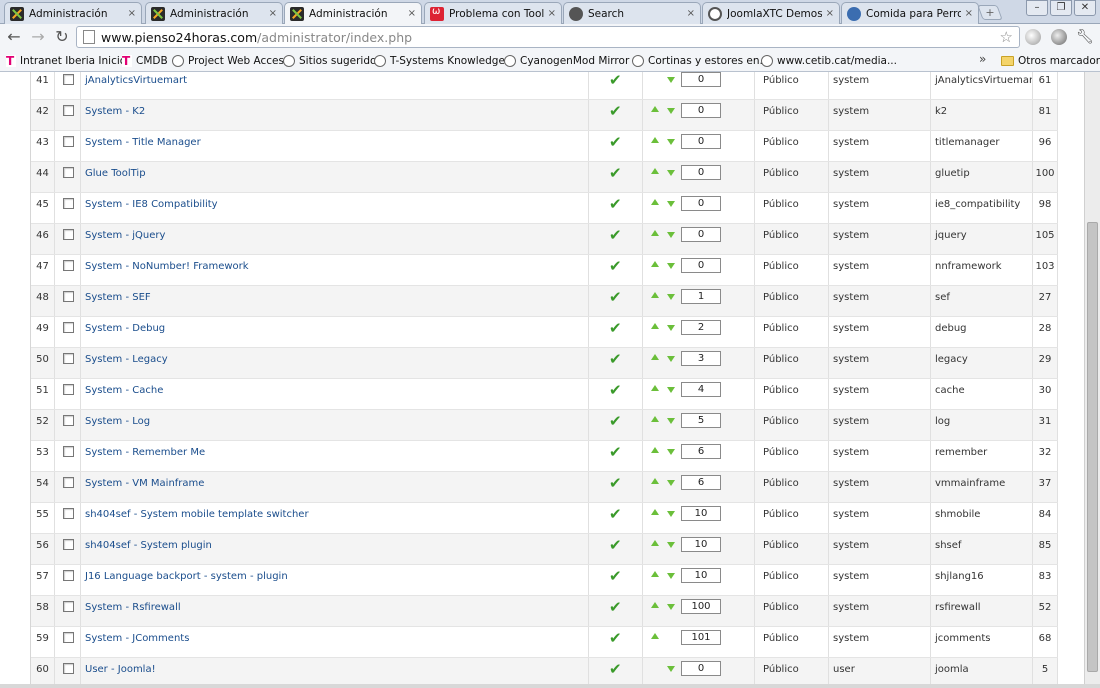  What do you see at coordinates (143, 142) in the screenshot?
I see `plugin-name-link: System - Title Manager` at bounding box center [143, 142].